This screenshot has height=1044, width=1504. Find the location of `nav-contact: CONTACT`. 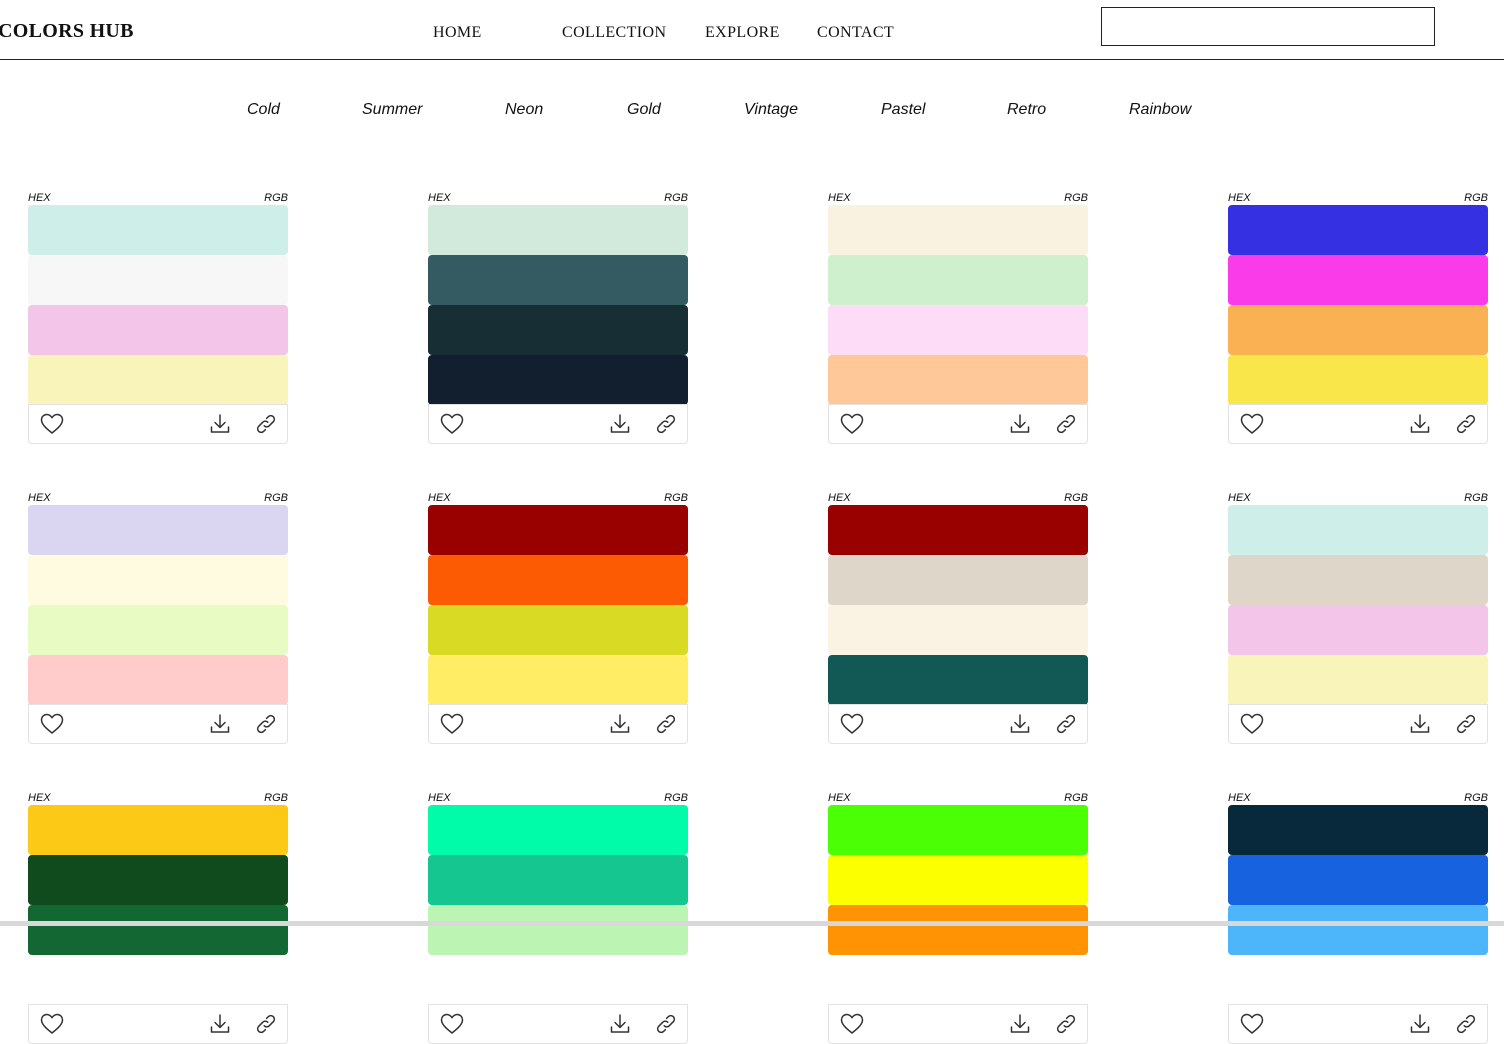

nav-contact: CONTACT is located at coordinates (855, 33).